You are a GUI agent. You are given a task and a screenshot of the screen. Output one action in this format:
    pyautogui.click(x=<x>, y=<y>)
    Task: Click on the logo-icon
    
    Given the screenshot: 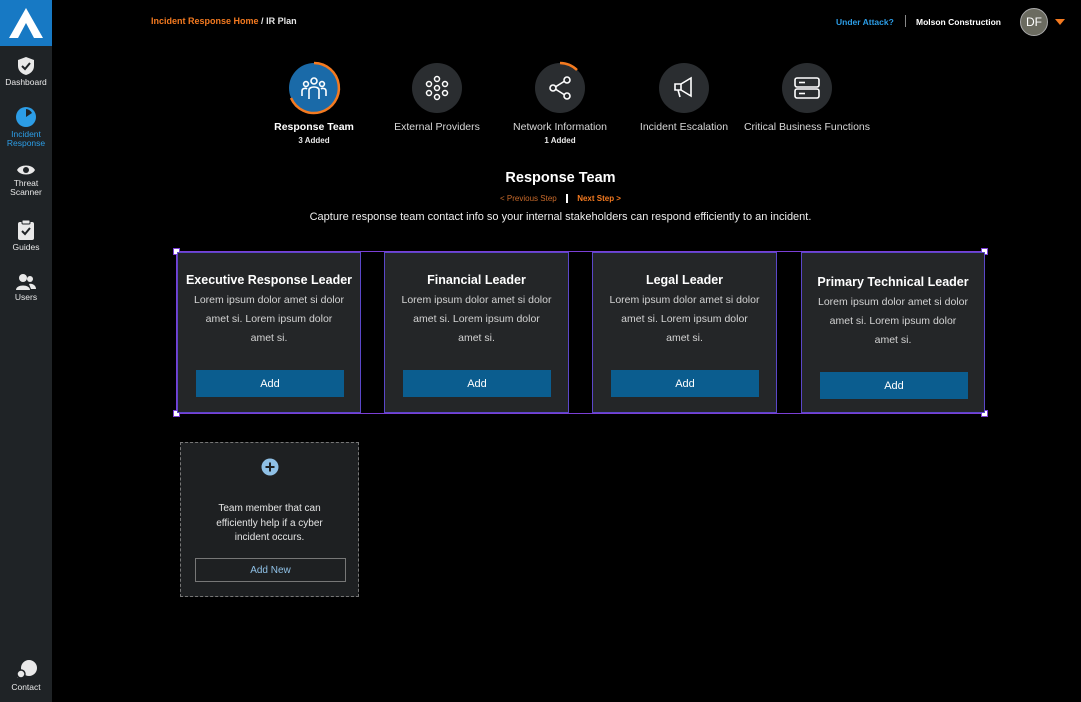 What is the action you would take?
    pyautogui.click(x=26, y=23)
    